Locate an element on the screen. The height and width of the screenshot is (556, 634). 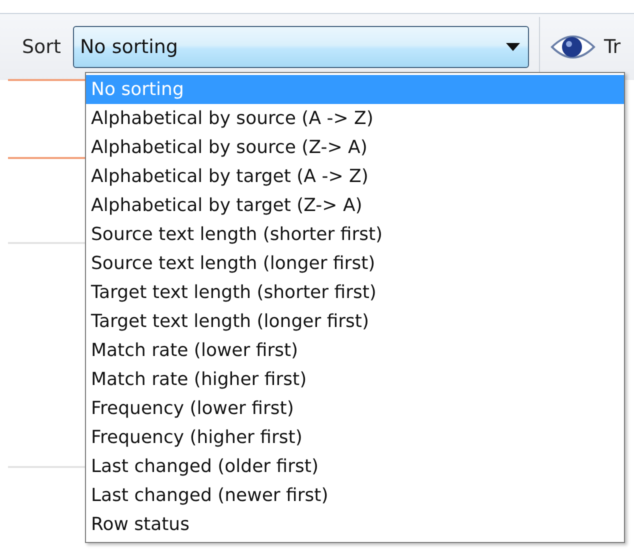
sort-option: Source text length (longer first) is located at coordinates (355, 263).